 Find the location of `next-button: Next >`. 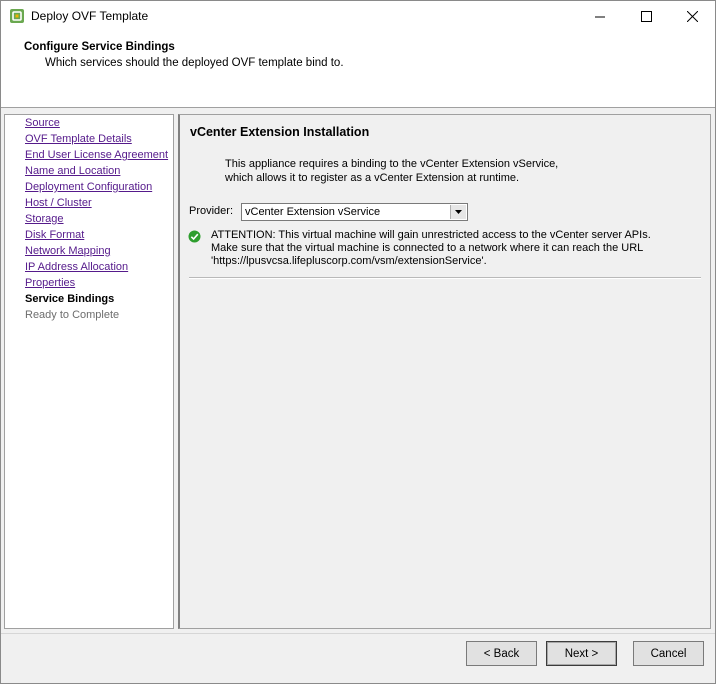

next-button: Next > is located at coordinates (581, 653).